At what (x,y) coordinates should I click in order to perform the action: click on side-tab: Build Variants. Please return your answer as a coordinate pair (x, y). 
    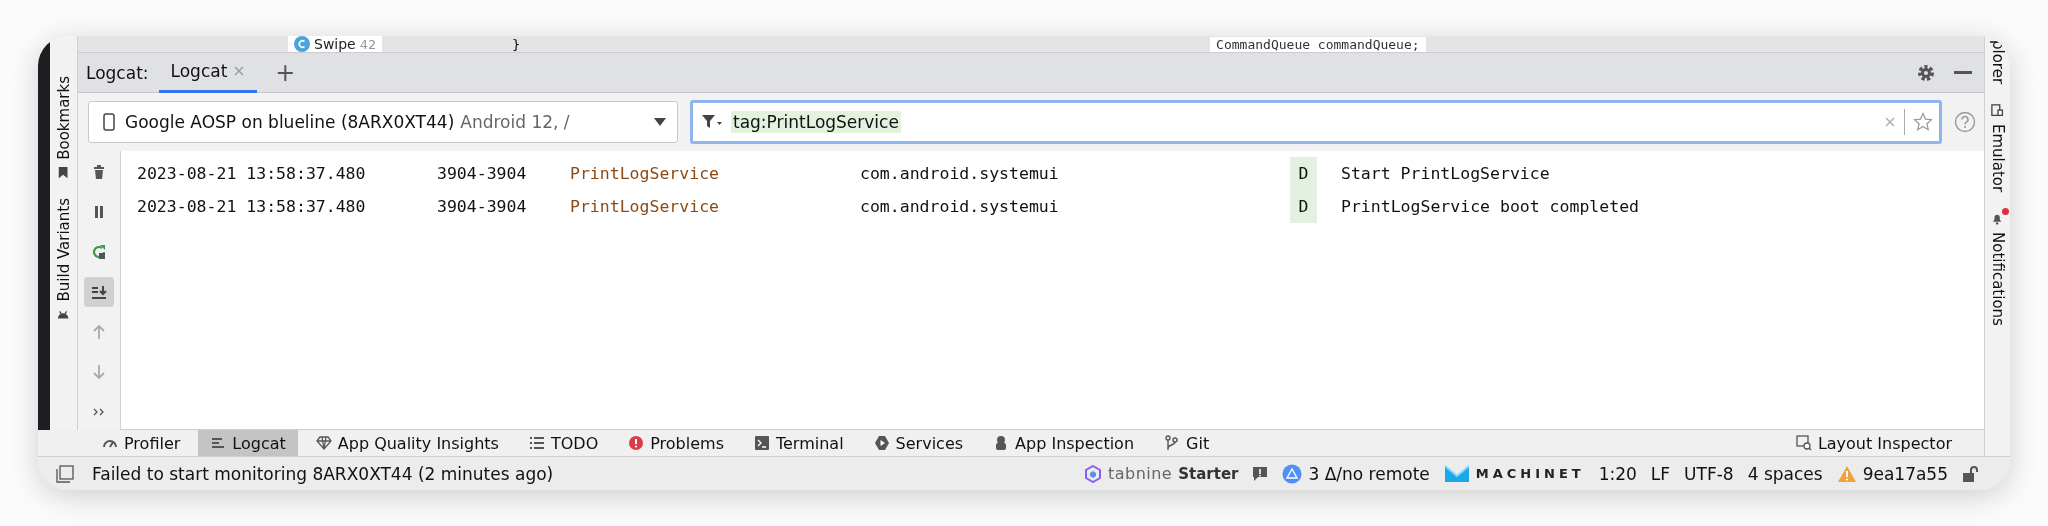
    Looking at the image, I should click on (63, 259).